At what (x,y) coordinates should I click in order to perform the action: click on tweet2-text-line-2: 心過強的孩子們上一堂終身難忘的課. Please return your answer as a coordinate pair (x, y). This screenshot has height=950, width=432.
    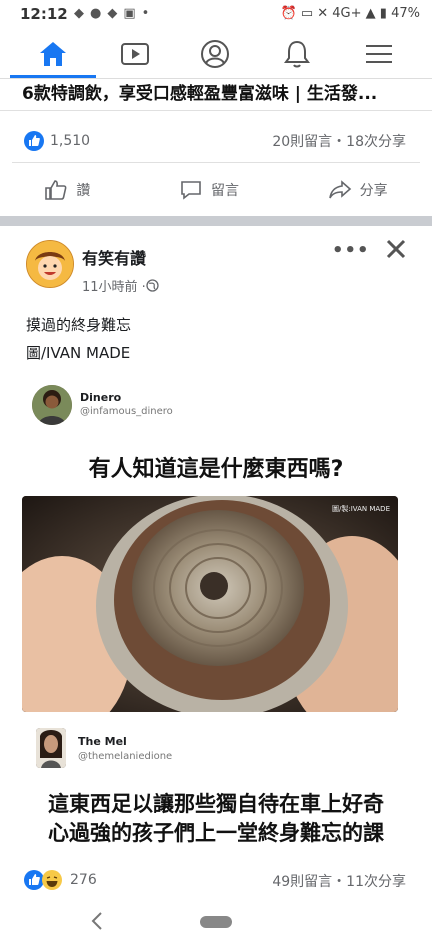
    Looking at the image, I should click on (216, 833).